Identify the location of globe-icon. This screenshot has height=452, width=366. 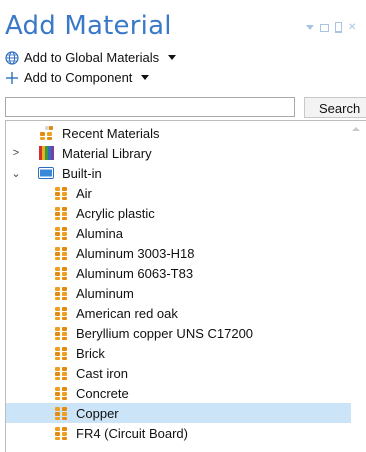
(12, 57).